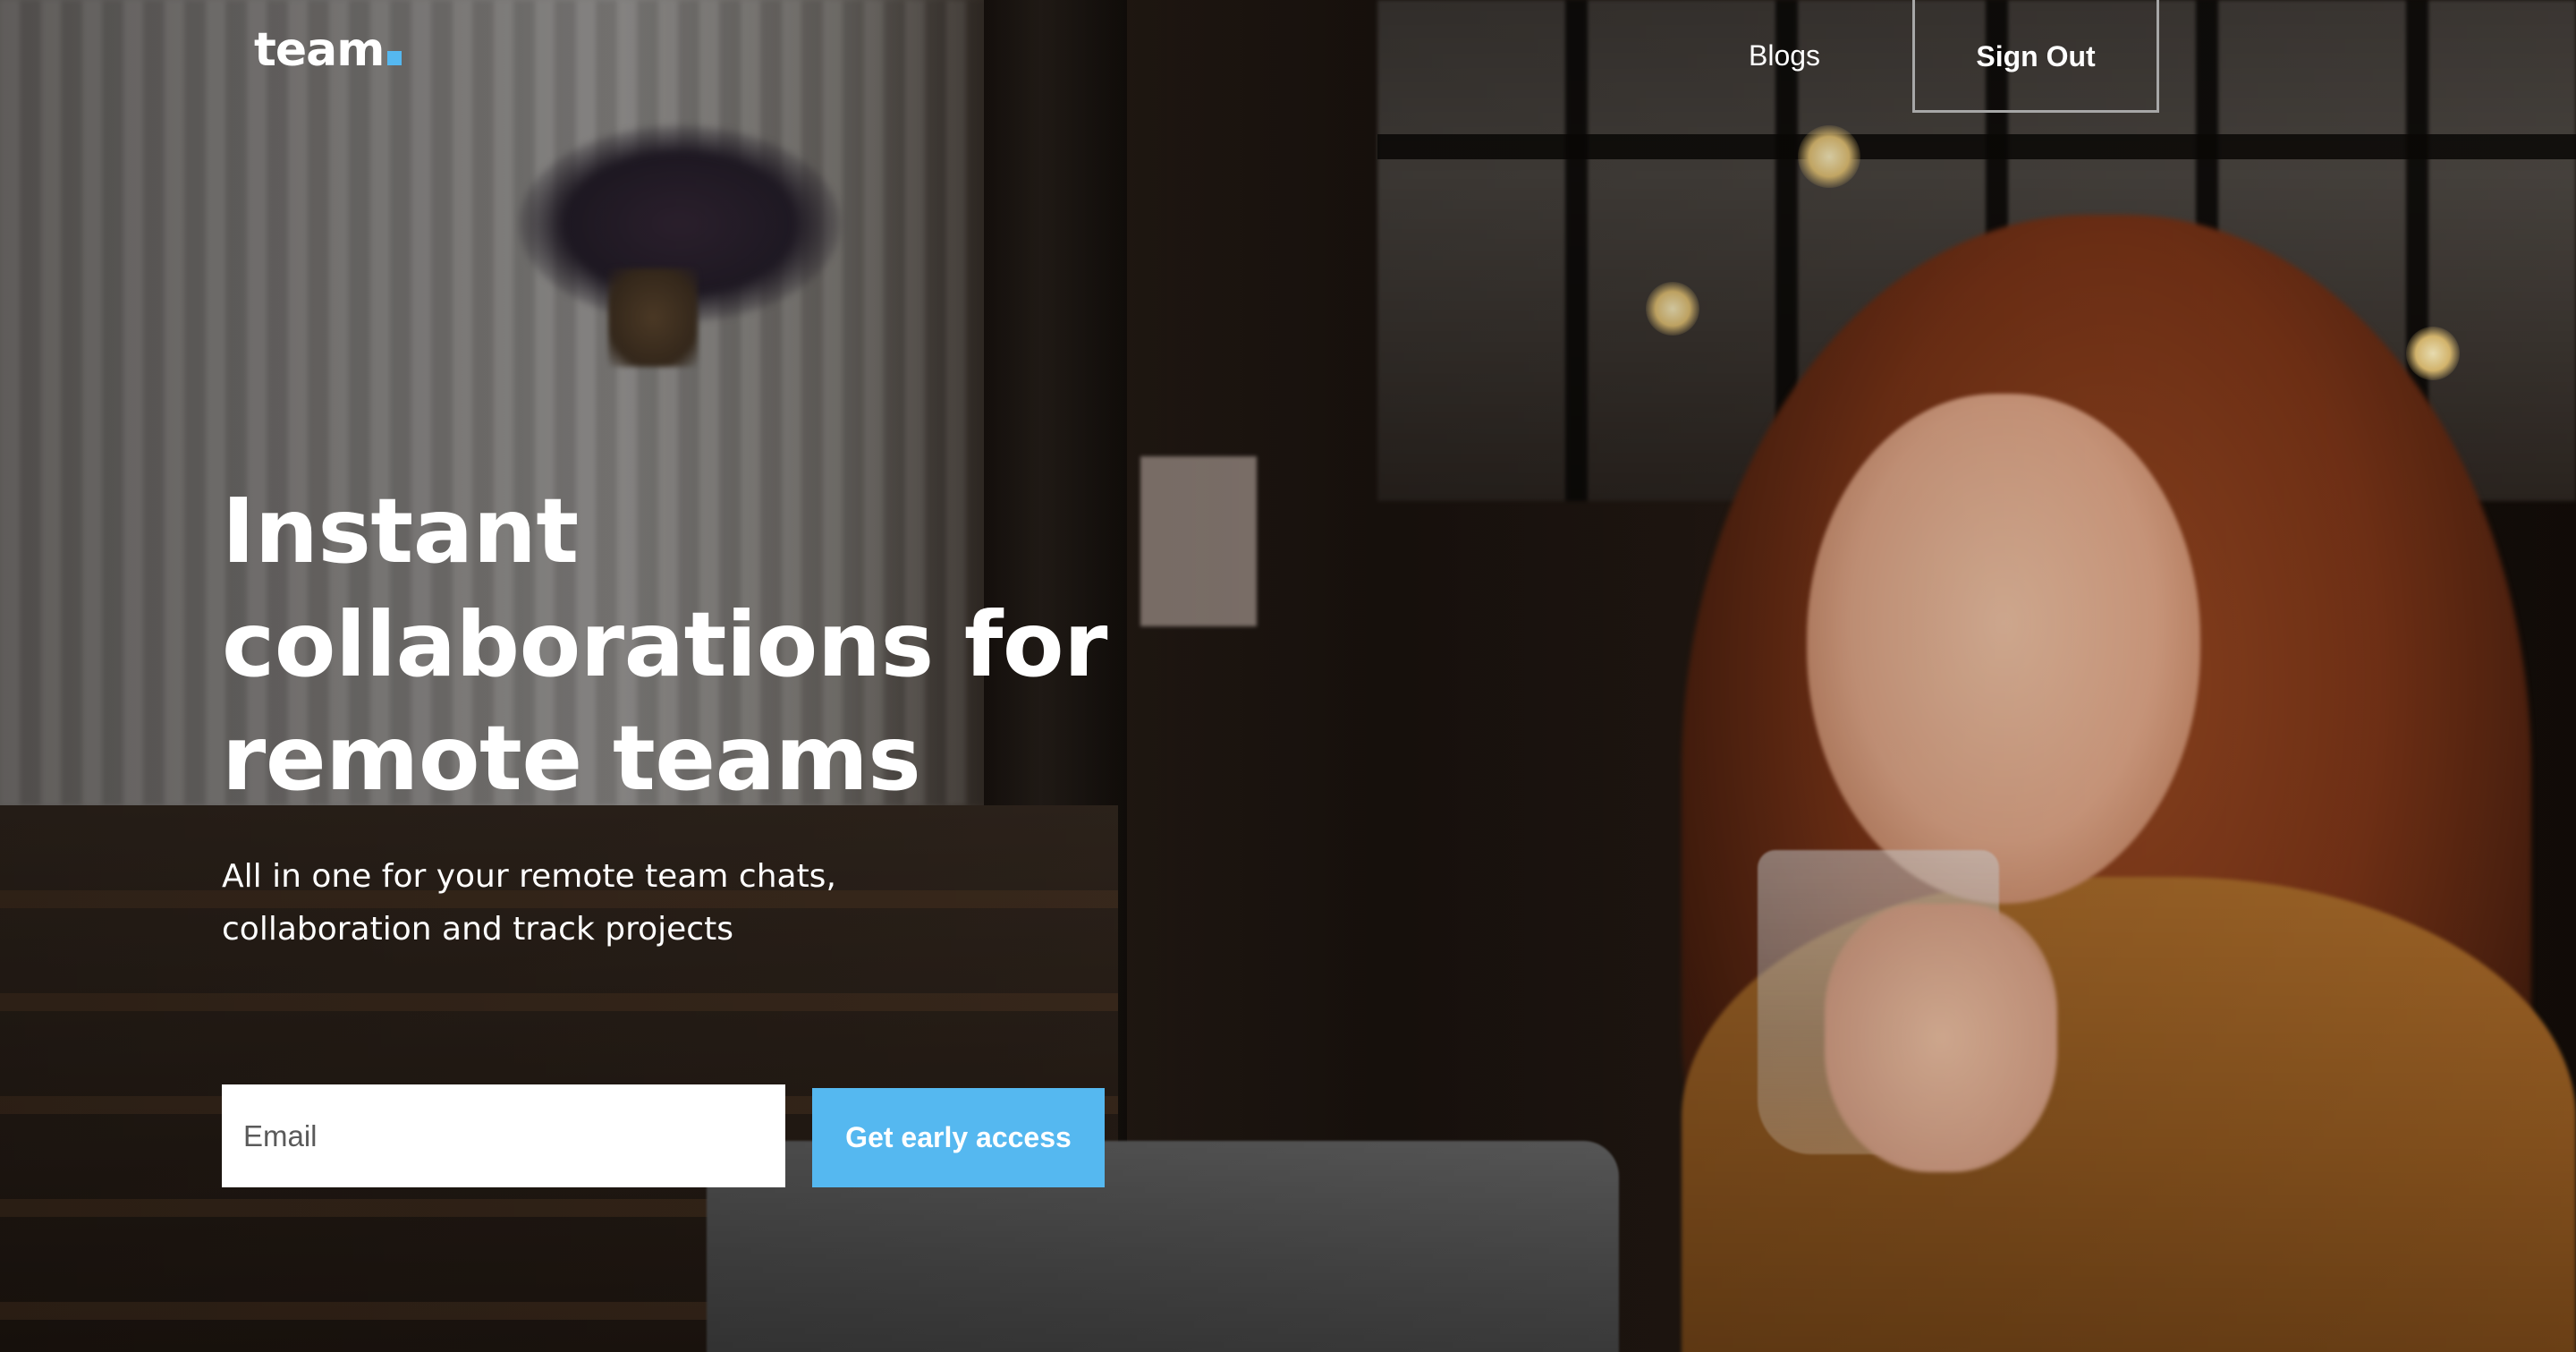 The height and width of the screenshot is (1352, 2576). I want to click on brand-logo: team, so click(328, 50).